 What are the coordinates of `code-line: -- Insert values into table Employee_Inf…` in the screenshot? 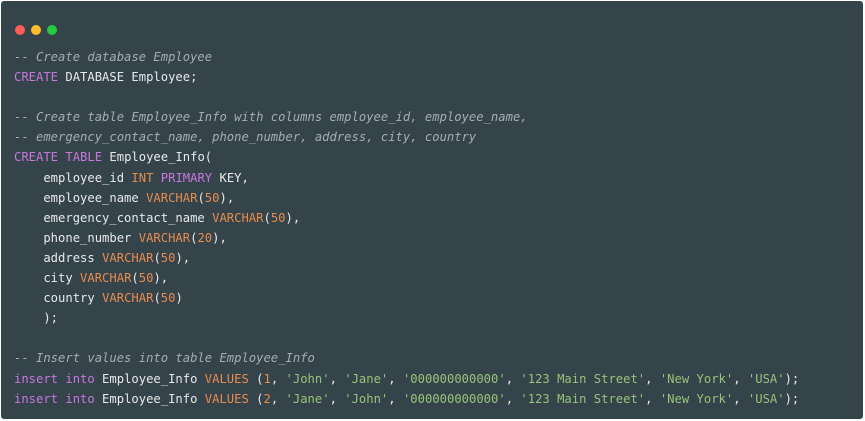 It's located at (406, 358).